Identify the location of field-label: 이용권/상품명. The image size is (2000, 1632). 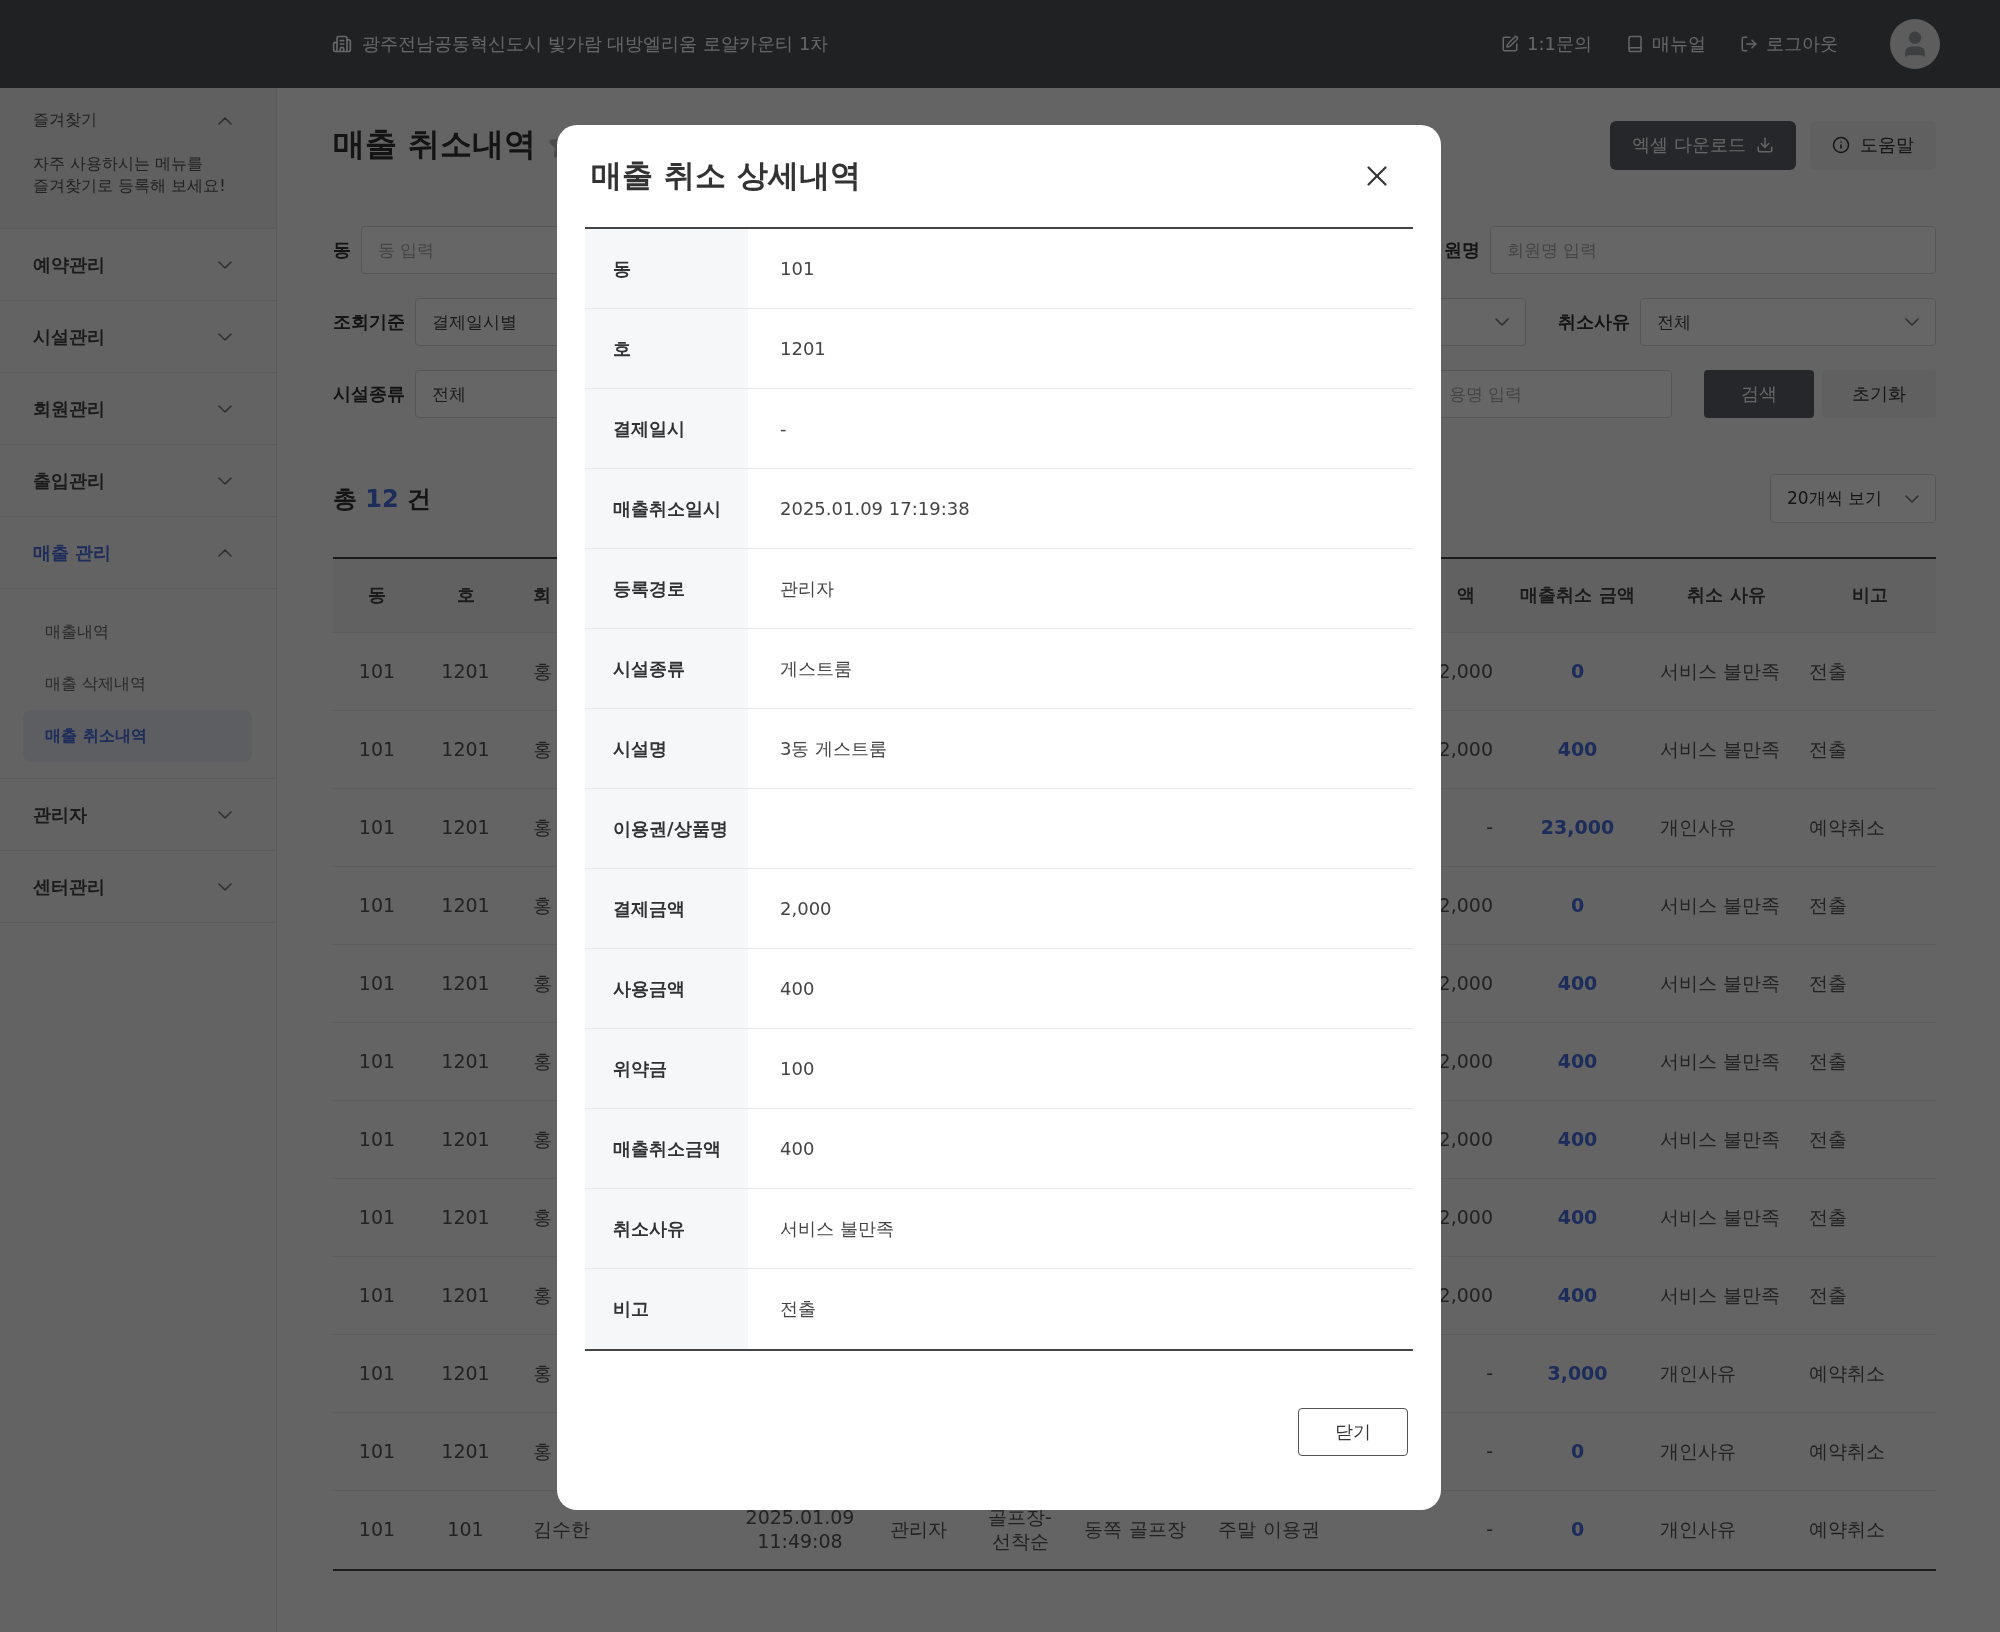
(666, 828).